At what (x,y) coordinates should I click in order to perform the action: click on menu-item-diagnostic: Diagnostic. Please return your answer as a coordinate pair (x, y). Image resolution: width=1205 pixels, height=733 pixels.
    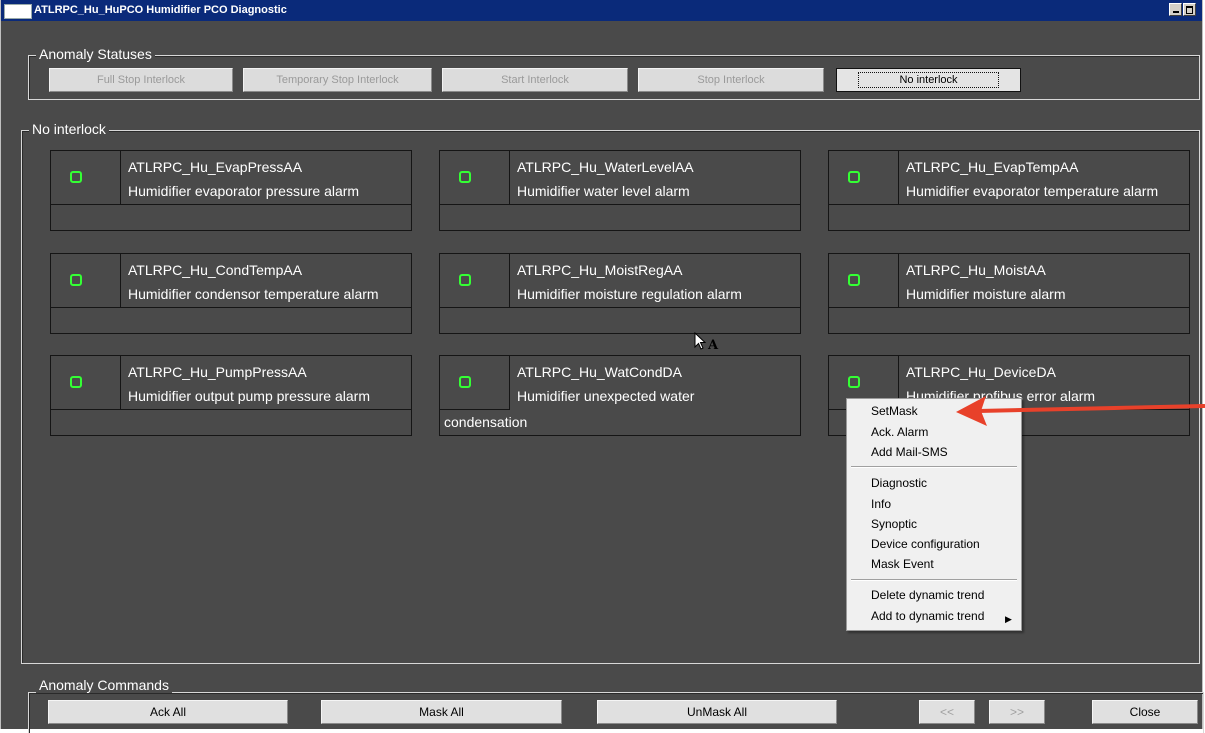
    Looking at the image, I should click on (899, 483).